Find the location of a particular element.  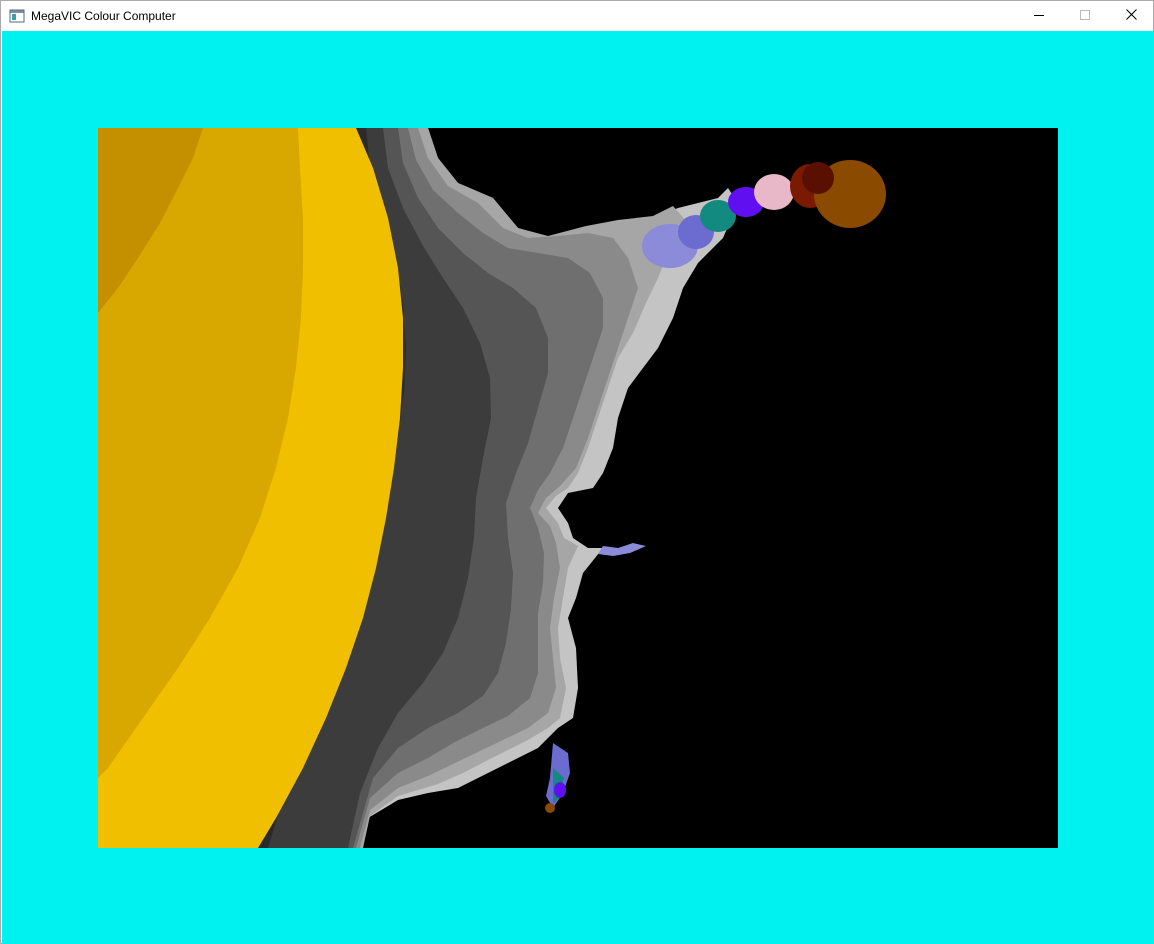

close-button is located at coordinates (1131, 16).